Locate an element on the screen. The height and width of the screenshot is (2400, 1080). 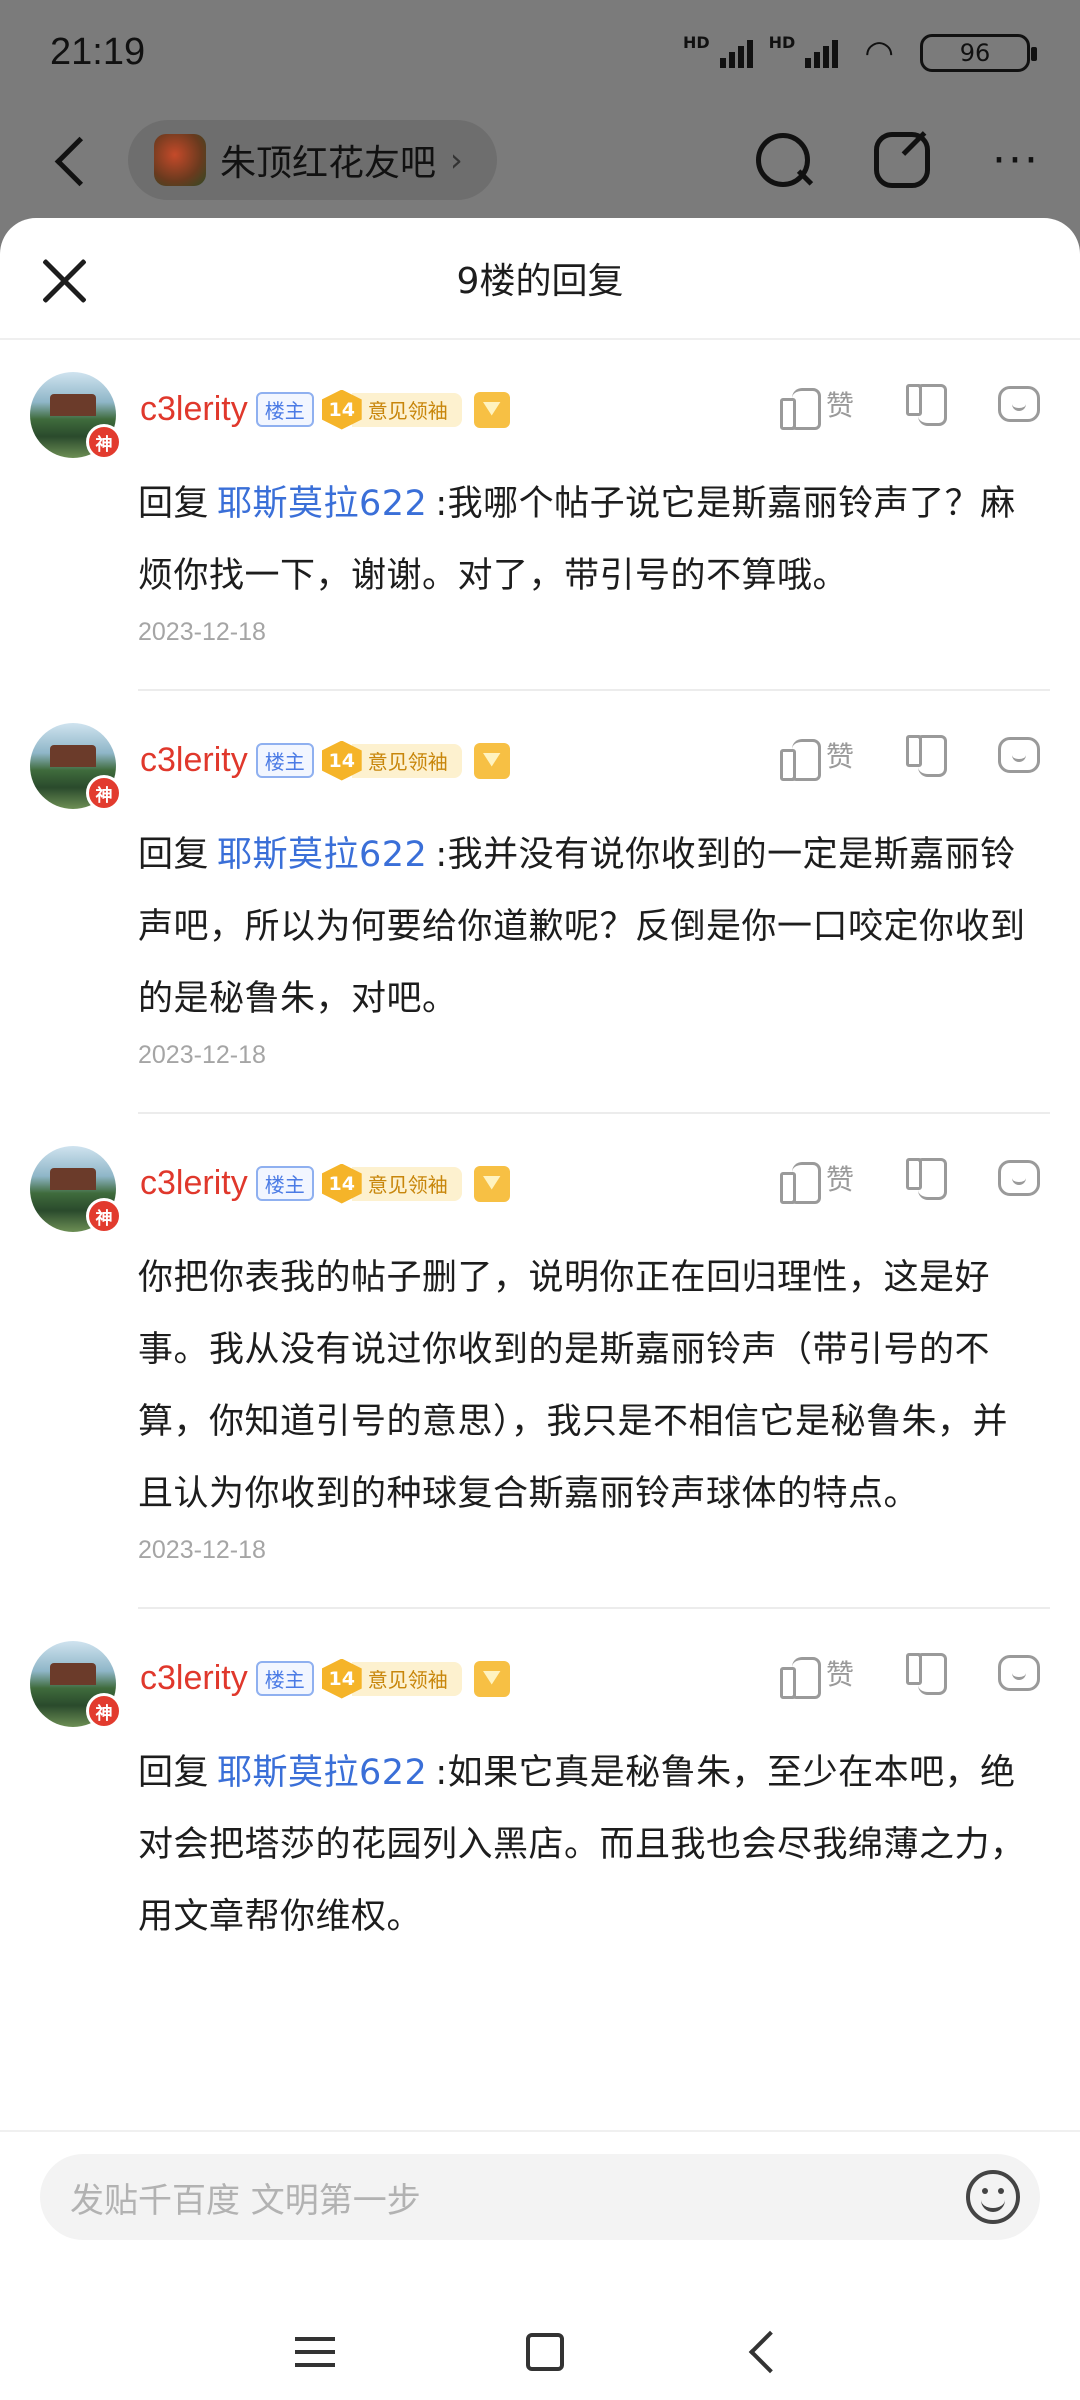
sheet-title: 9楼的回复 is located at coordinates (540, 281).